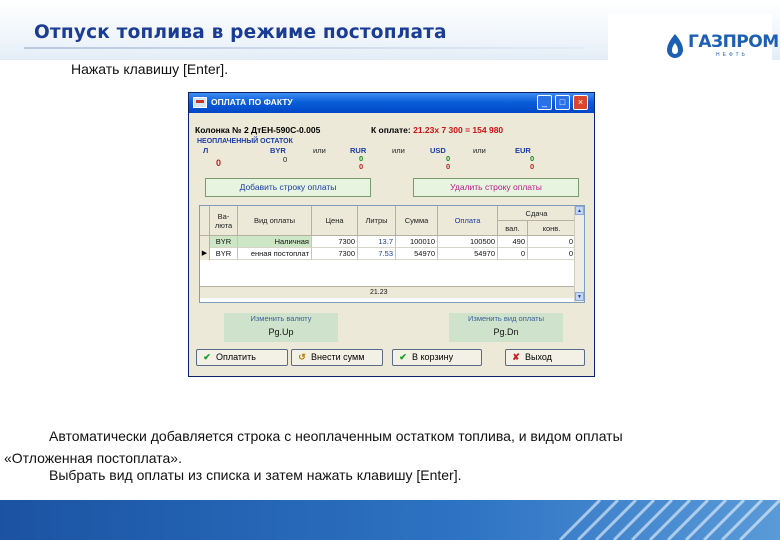 This screenshot has width=780, height=540. I want to click on col-payment-header: Оплата, so click(468, 221).